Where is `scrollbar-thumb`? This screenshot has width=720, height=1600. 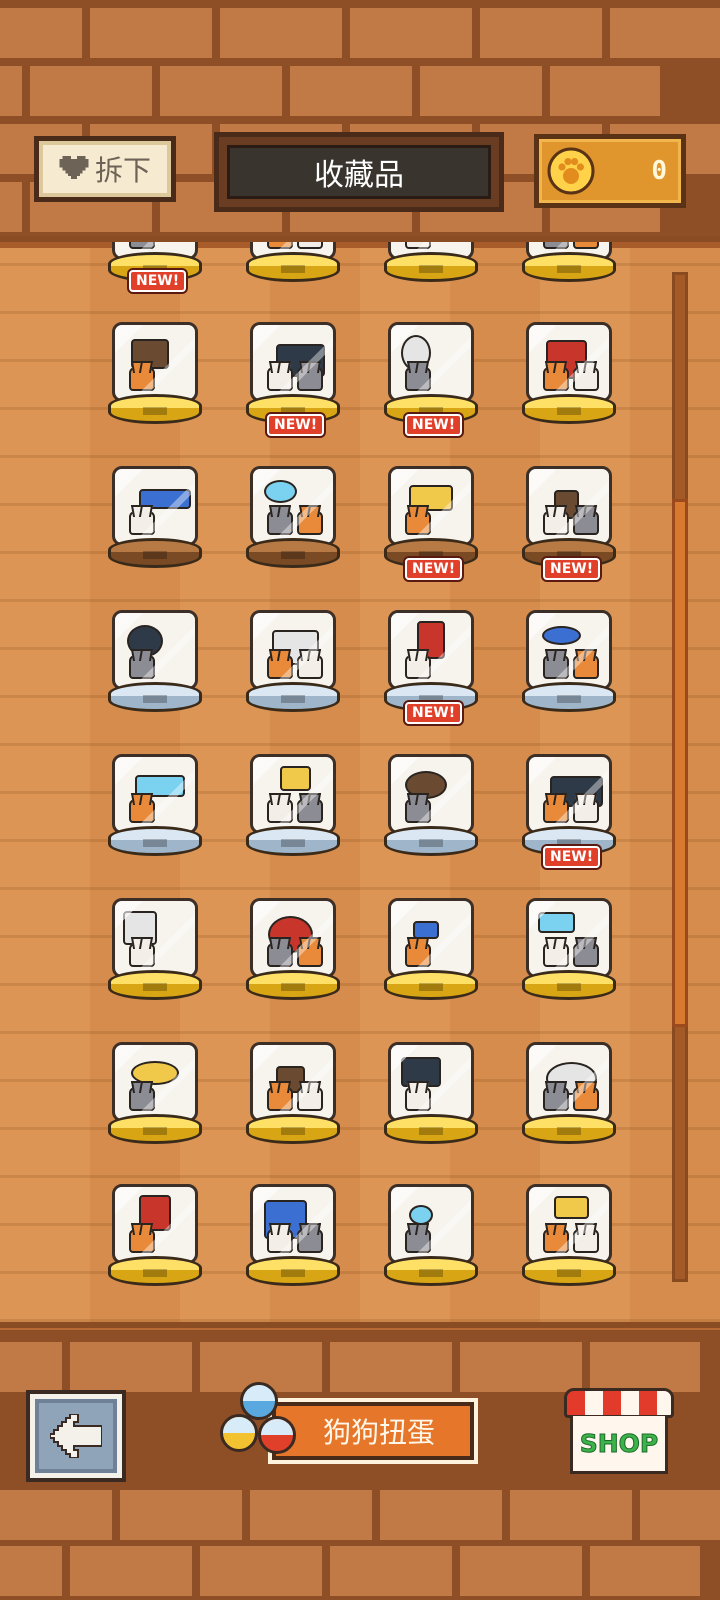 scrollbar-thumb is located at coordinates (680, 763).